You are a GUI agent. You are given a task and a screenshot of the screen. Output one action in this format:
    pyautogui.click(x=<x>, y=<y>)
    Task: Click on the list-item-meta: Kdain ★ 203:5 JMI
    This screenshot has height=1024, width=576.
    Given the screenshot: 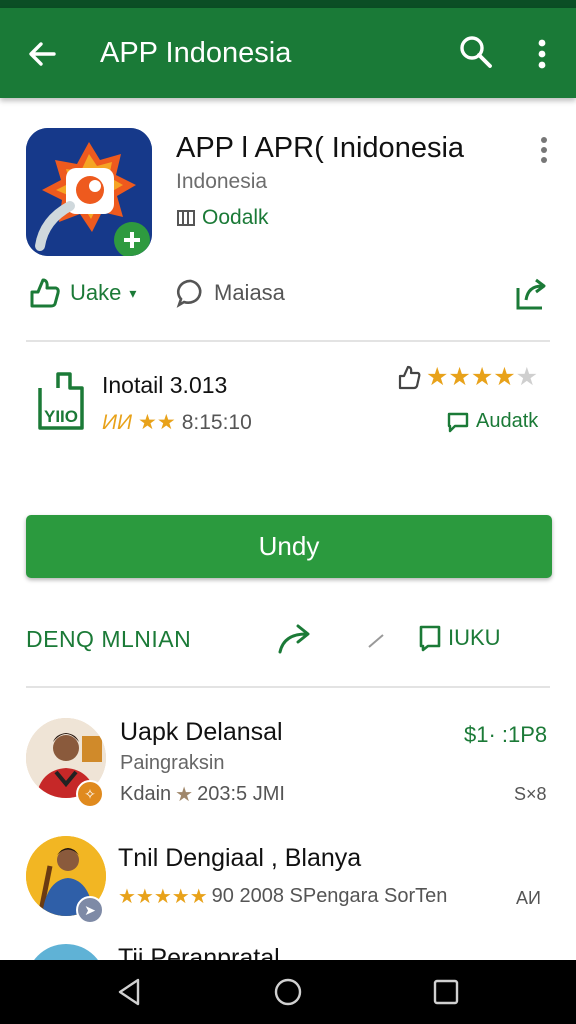 What is the action you would take?
    pyautogui.click(x=202, y=794)
    